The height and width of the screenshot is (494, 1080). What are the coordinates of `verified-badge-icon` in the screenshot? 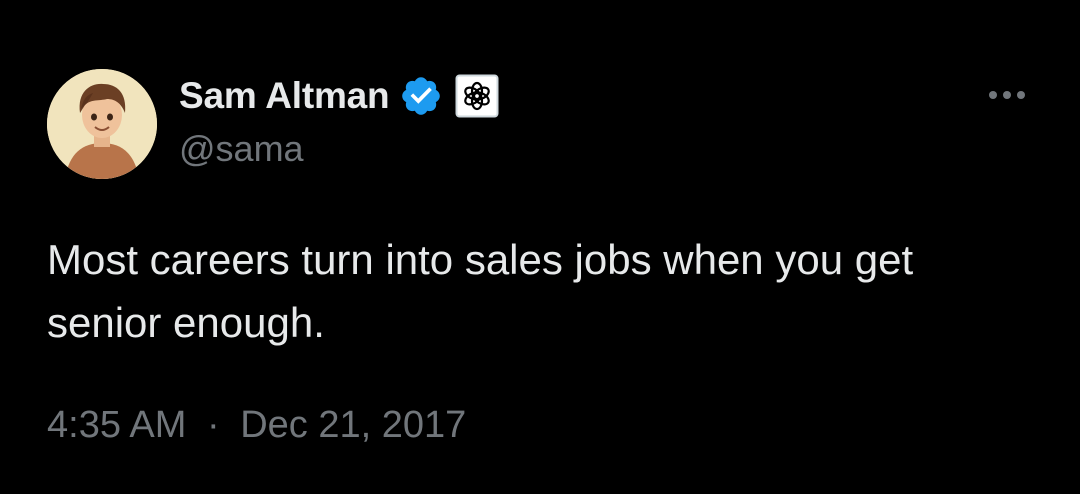 It's located at (421, 96).